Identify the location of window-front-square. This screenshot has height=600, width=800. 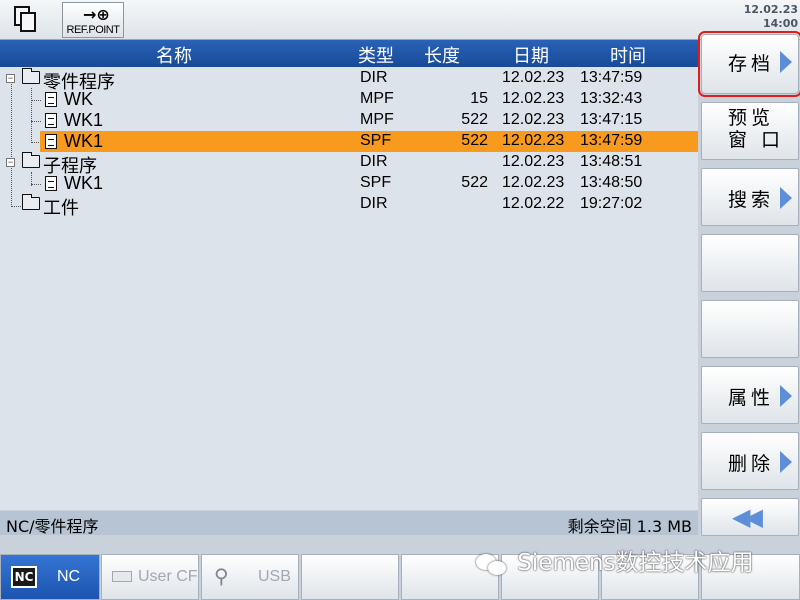
(28, 22).